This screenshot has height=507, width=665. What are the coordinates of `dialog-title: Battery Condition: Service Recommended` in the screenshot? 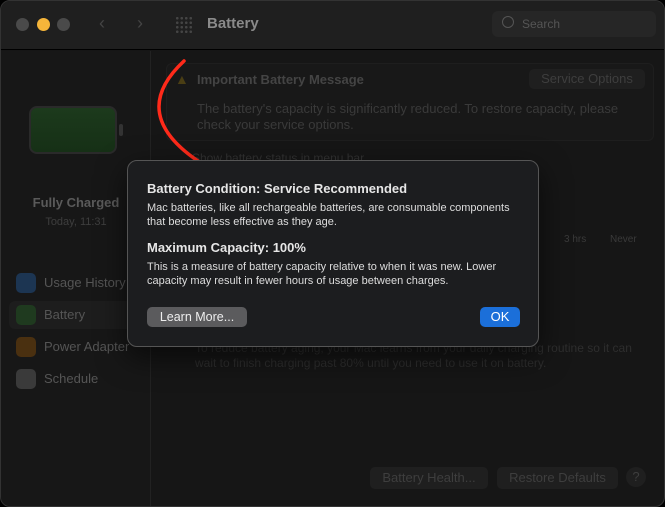 It's located at (277, 188).